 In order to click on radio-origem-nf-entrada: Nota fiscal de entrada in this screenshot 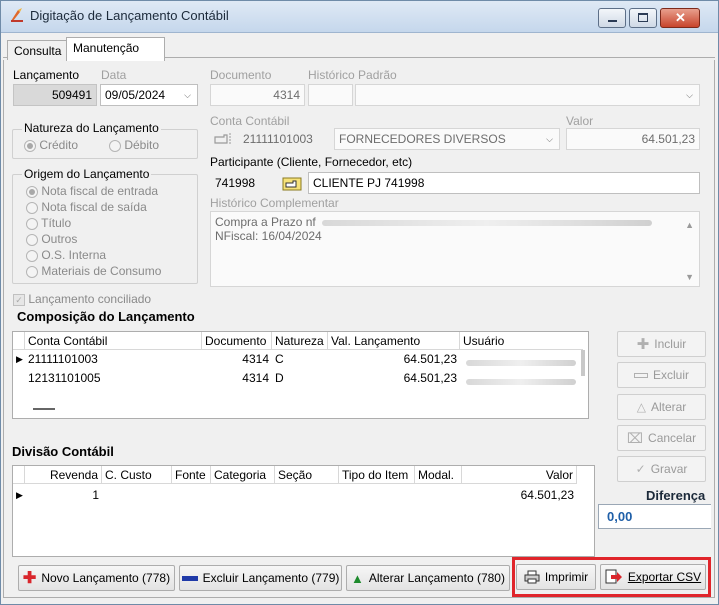, I will do `click(92, 191)`.